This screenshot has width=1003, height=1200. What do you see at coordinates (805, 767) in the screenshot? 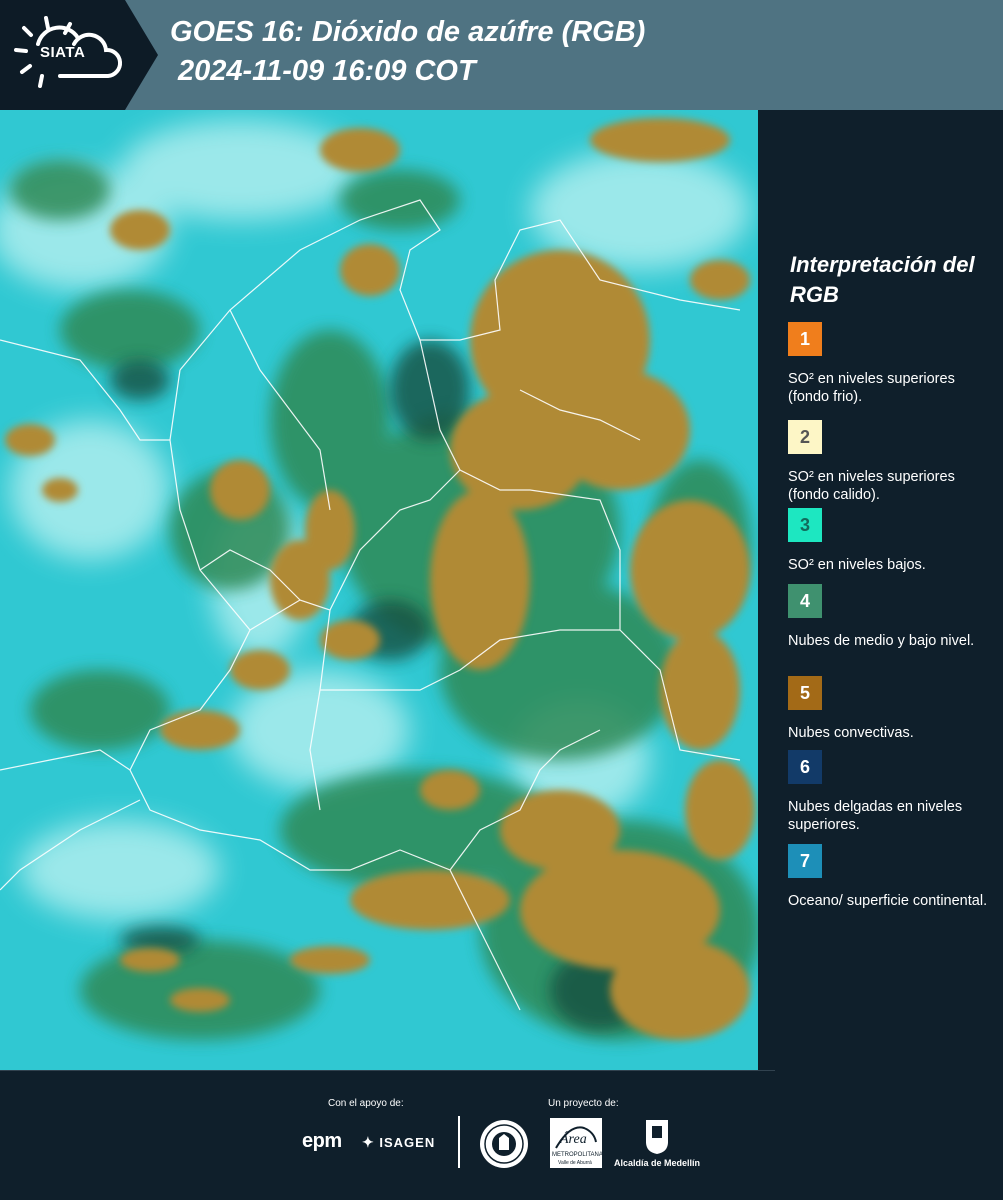
I see `legend-swatch: 6` at bounding box center [805, 767].